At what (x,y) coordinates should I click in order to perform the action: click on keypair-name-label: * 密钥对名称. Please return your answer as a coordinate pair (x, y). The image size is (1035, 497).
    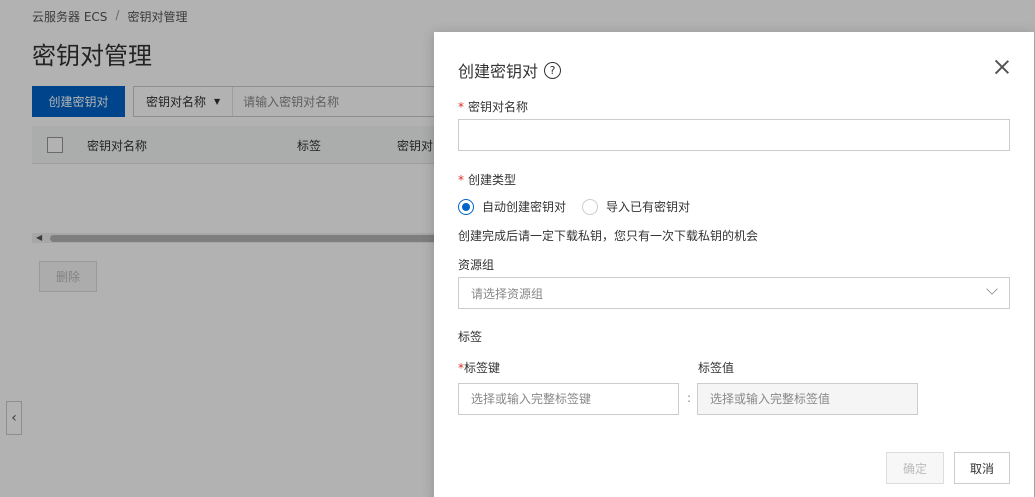
    Looking at the image, I should click on (493, 107).